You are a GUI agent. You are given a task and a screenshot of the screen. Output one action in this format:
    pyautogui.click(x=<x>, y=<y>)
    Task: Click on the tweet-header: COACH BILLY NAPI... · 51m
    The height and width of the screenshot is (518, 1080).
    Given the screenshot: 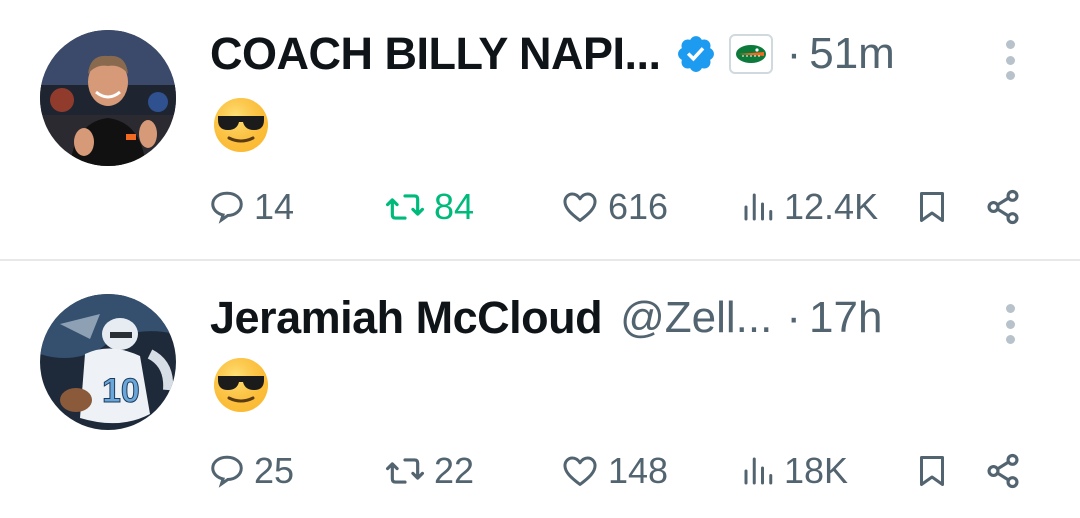 What is the action you would take?
    pyautogui.click(x=625, y=54)
    